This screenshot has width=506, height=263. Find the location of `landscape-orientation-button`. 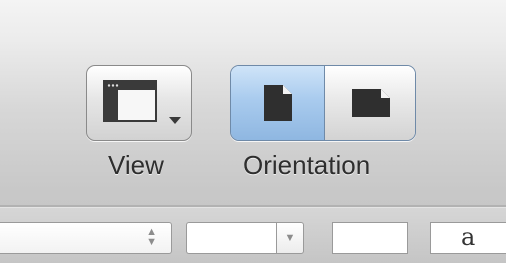

landscape-orientation-button is located at coordinates (370, 103).